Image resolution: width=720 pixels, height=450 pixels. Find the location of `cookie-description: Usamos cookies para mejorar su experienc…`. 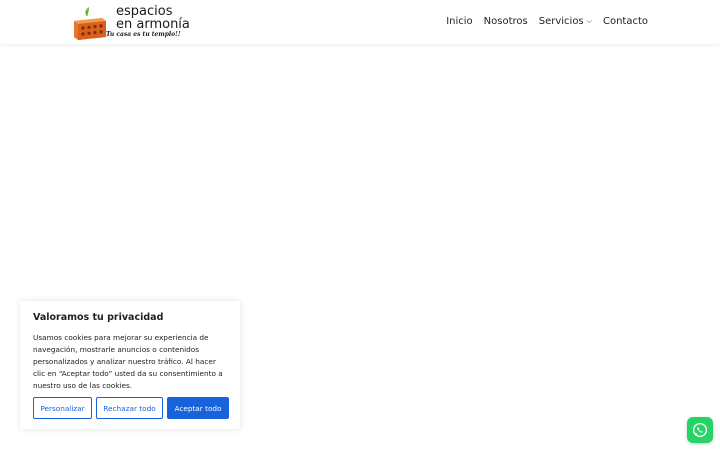

cookie-description: Usamos cookies para mejorar su experienc… is located at coordinates (128, 361).